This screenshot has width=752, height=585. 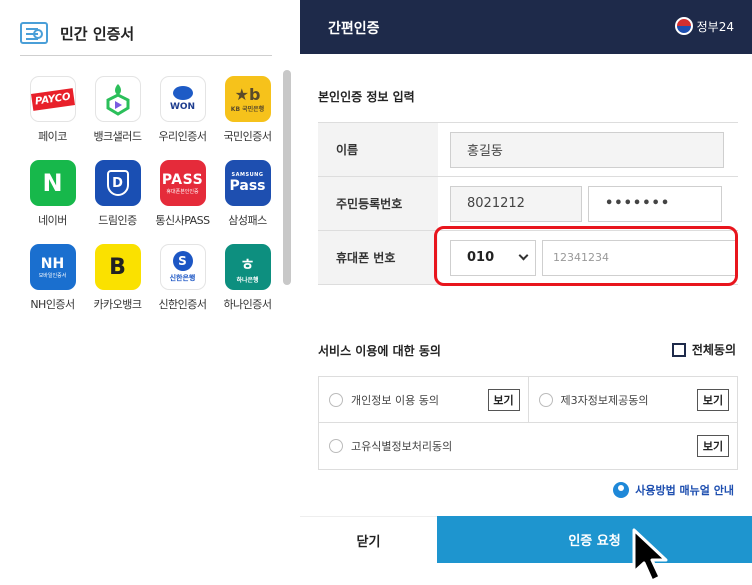 I want to click on agreement-item-unique-id: 고유식별정보처리동의 보기, so click(x=528, y=446).